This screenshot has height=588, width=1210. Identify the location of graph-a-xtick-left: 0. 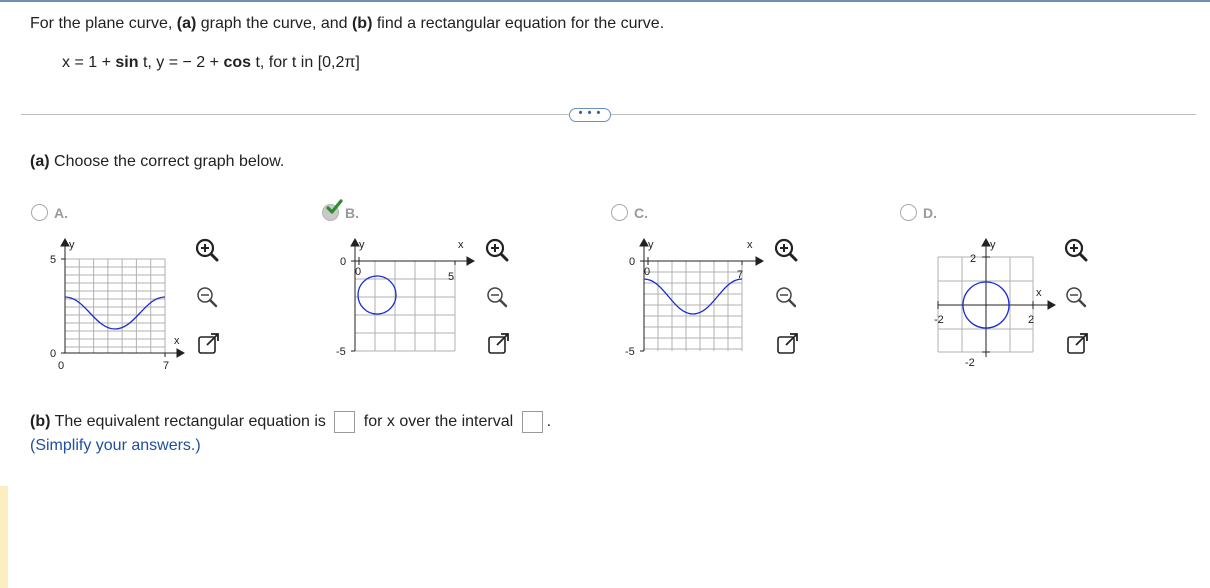
(61, 366).